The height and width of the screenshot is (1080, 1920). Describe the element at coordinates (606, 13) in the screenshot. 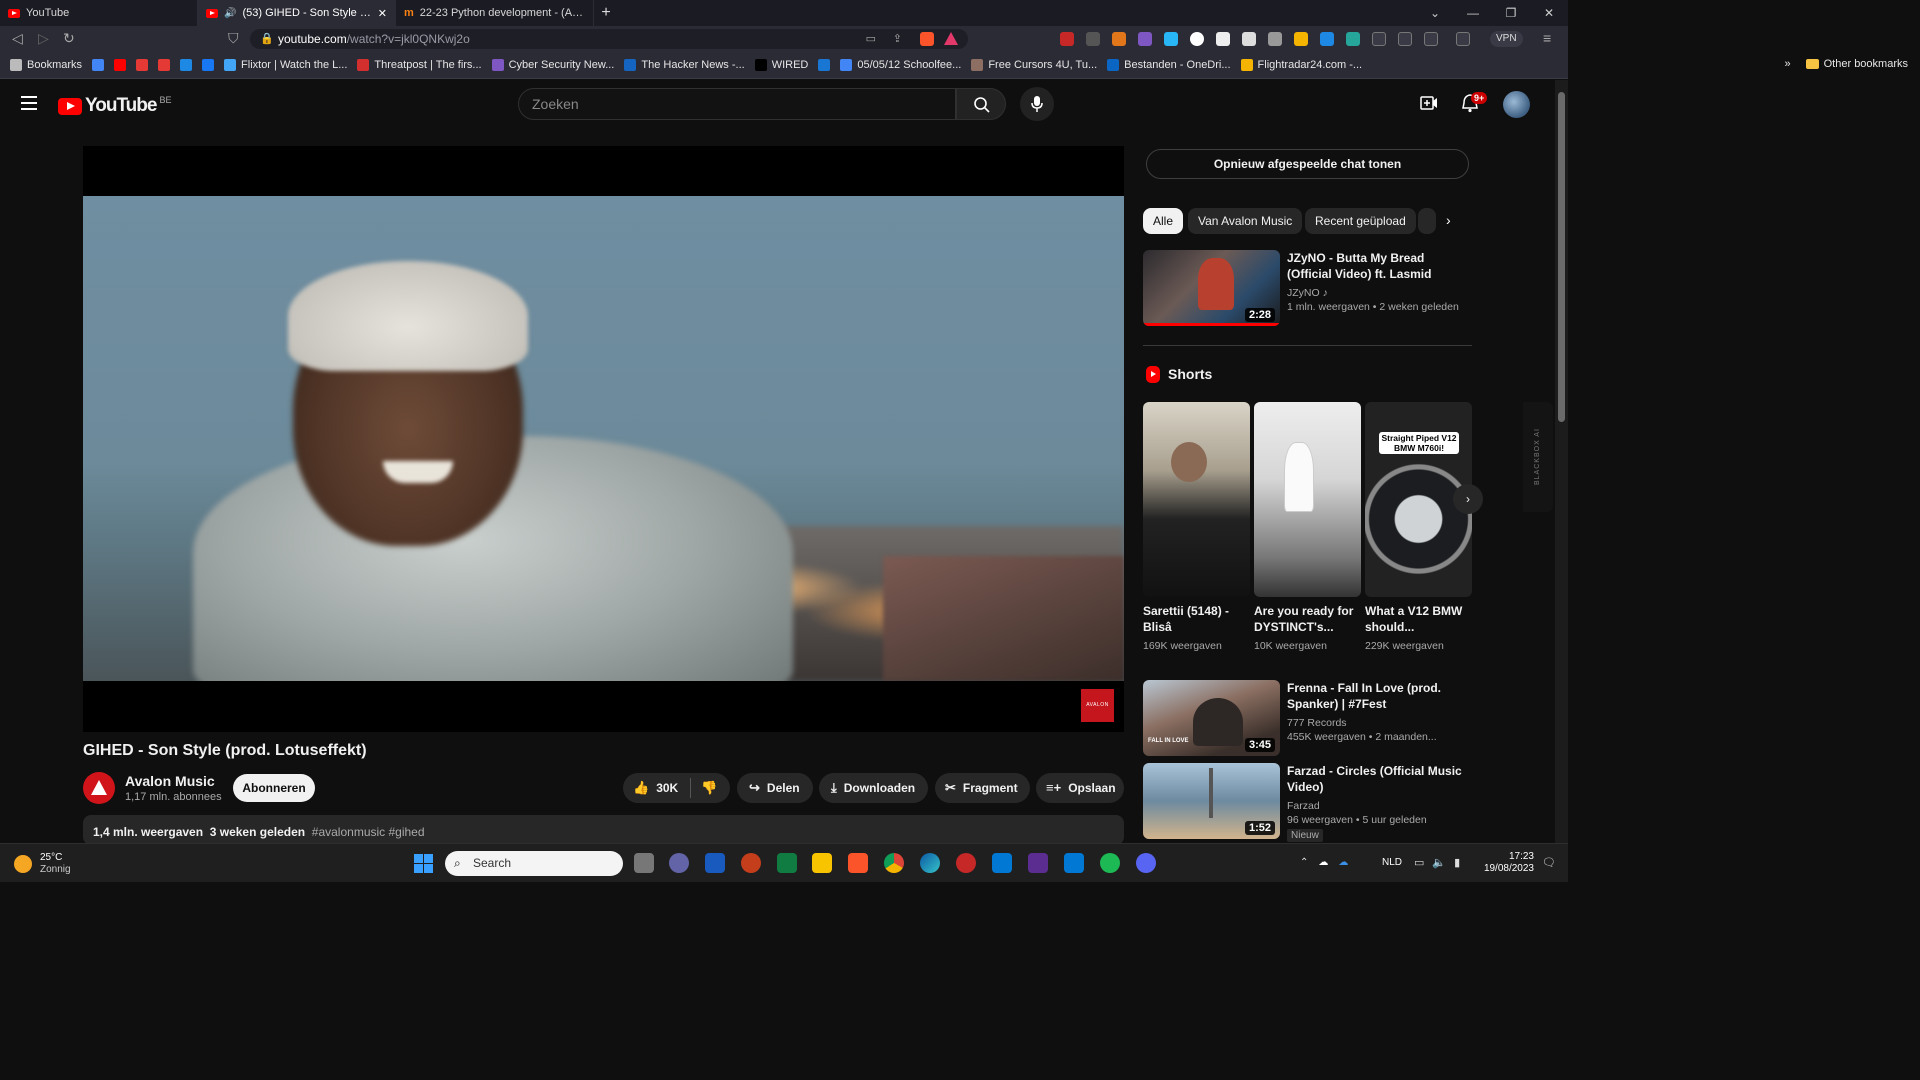

I see `new-tab-button: +` at that location.